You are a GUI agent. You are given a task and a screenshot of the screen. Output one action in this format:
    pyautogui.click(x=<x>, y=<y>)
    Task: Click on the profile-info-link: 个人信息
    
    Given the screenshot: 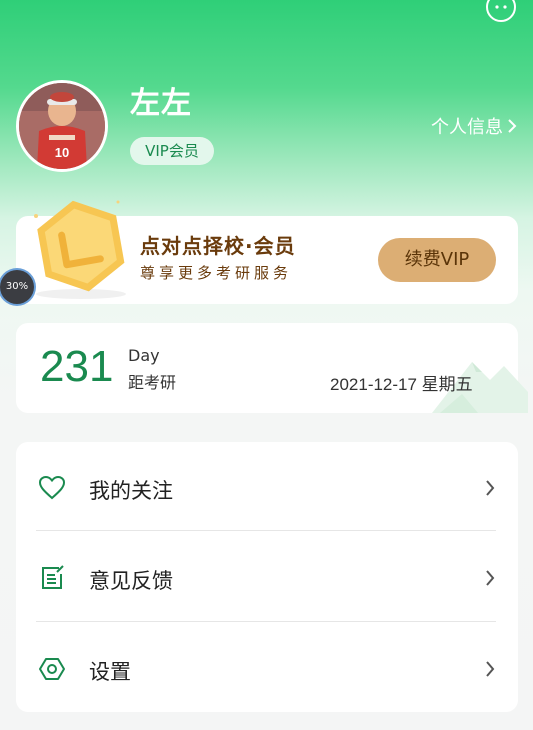 What is the action you would take?
    pyautogui.click(x=474, y=126)
    